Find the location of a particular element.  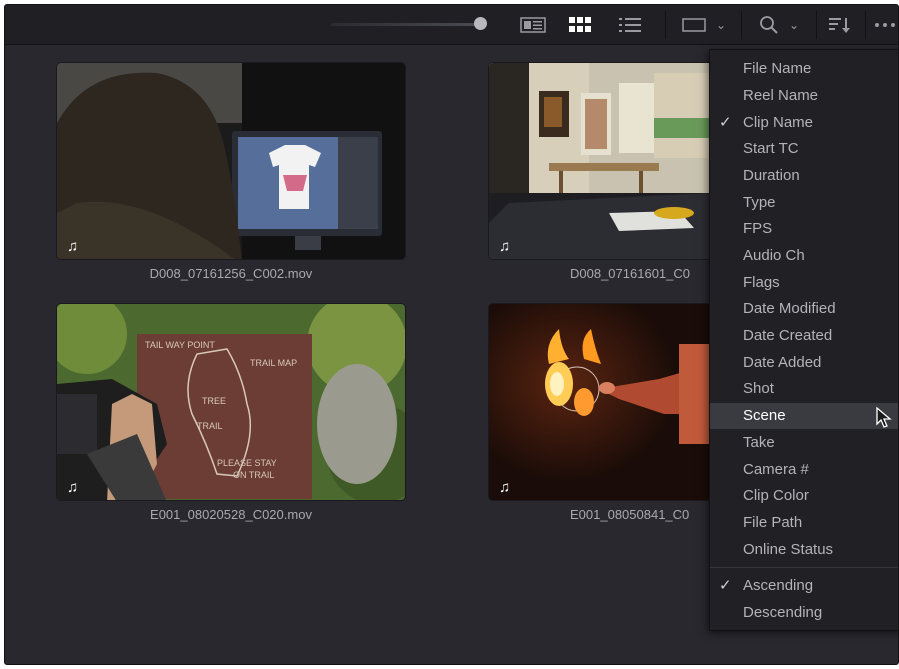

clip-name: D008_07161256_C002.mov is located at coordinates (231, 273).